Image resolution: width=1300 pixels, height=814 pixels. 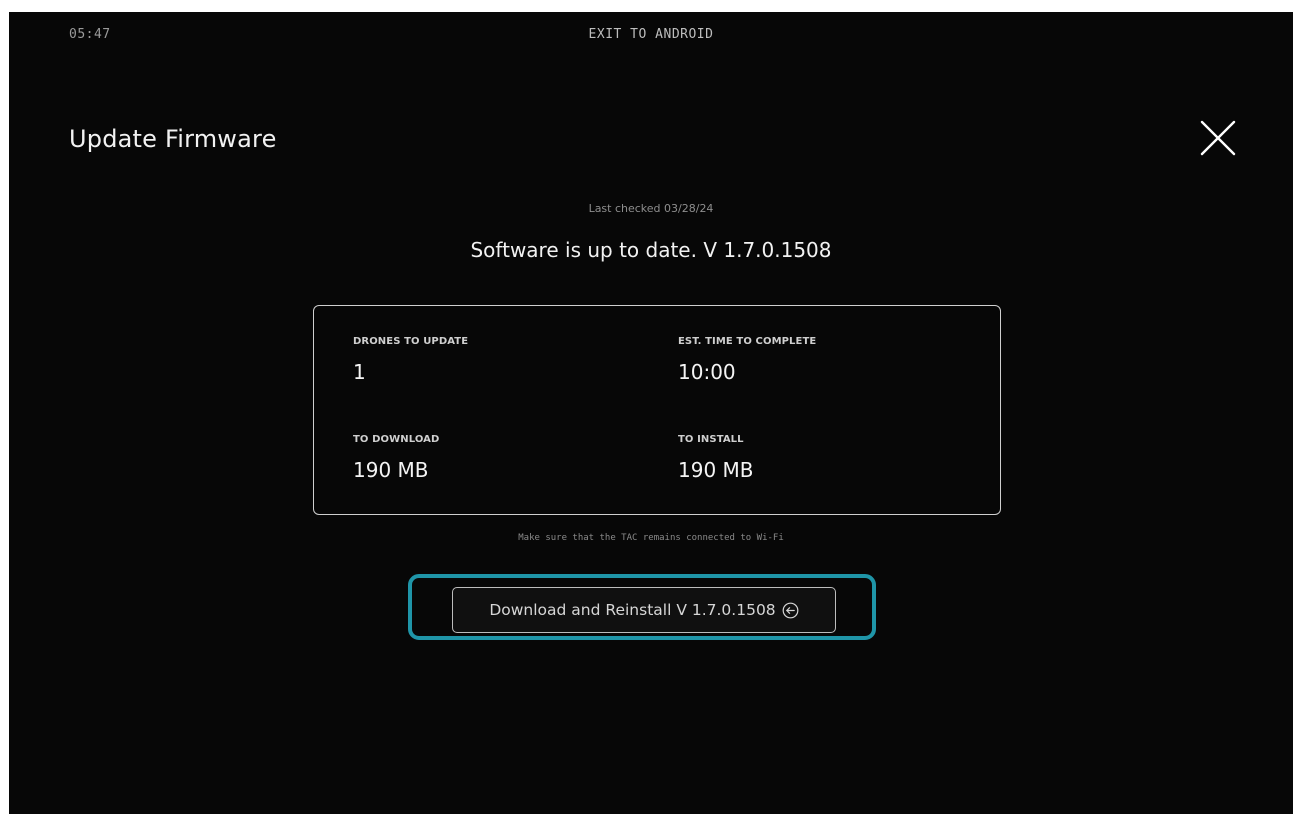 I want to click on exit-to-android-row: EXIT TO ANDROID, so click(x=651, y=34).